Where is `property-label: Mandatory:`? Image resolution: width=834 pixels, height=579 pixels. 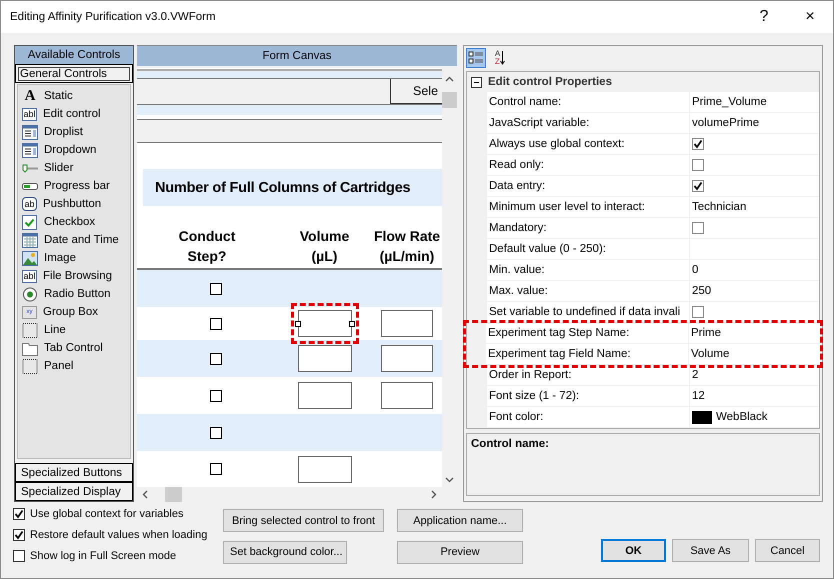 property-label: Mandatory: is located at coordinates (588, 228).